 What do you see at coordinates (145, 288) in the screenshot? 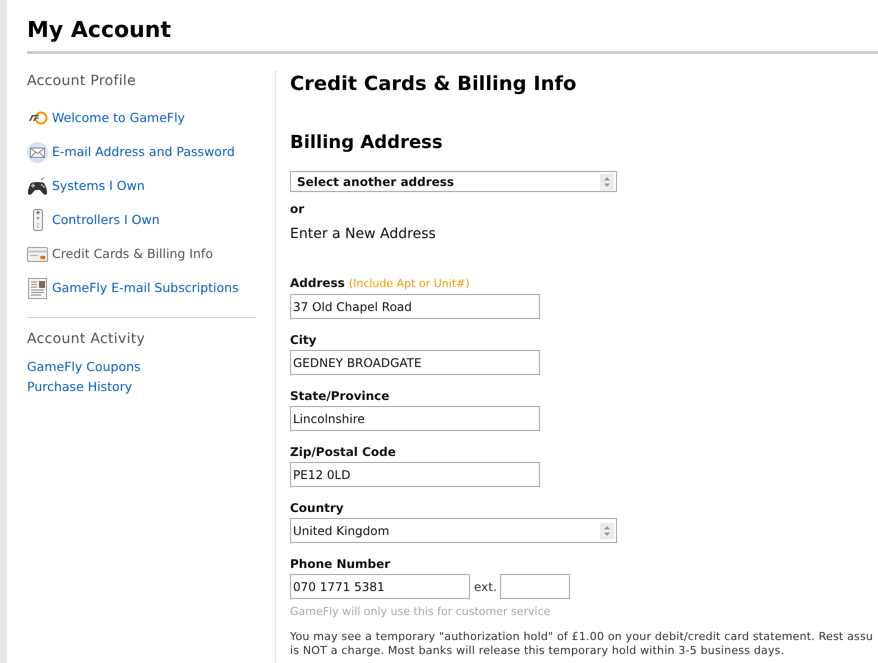
I see `sidebar-link: GameFly E-mail Subscriptions` at bounding box center [145, 288].